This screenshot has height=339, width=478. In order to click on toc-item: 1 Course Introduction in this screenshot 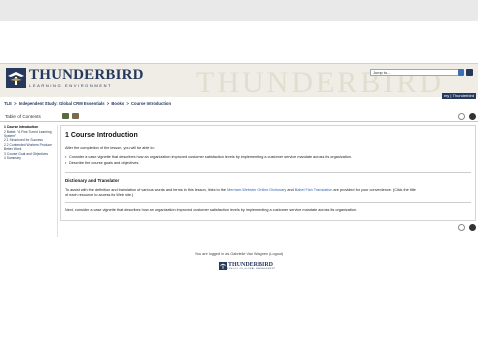, I will do `click(30, 127)`.